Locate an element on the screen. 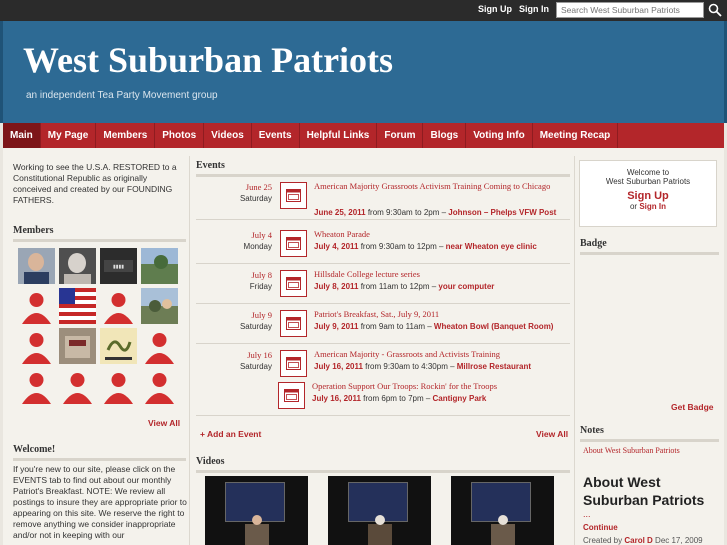  event-location: Johnson – Phelps VFW Post is located at coordinates (502, 212).